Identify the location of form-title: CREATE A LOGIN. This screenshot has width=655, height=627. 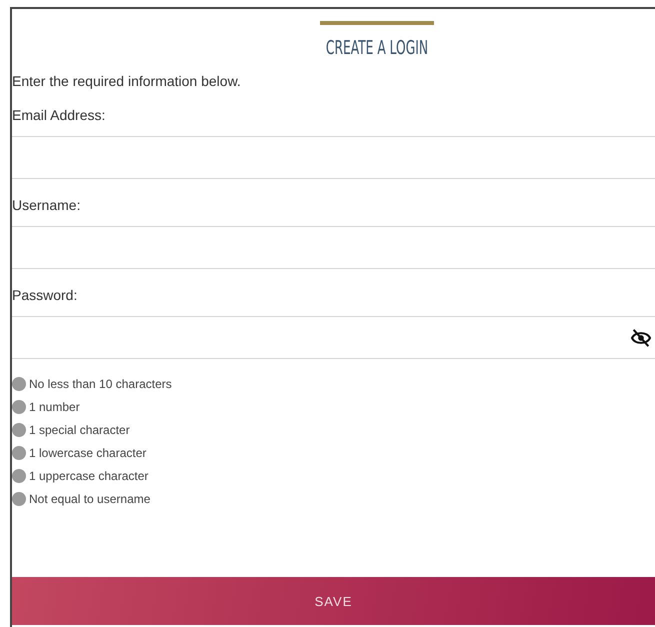
(377, 48).